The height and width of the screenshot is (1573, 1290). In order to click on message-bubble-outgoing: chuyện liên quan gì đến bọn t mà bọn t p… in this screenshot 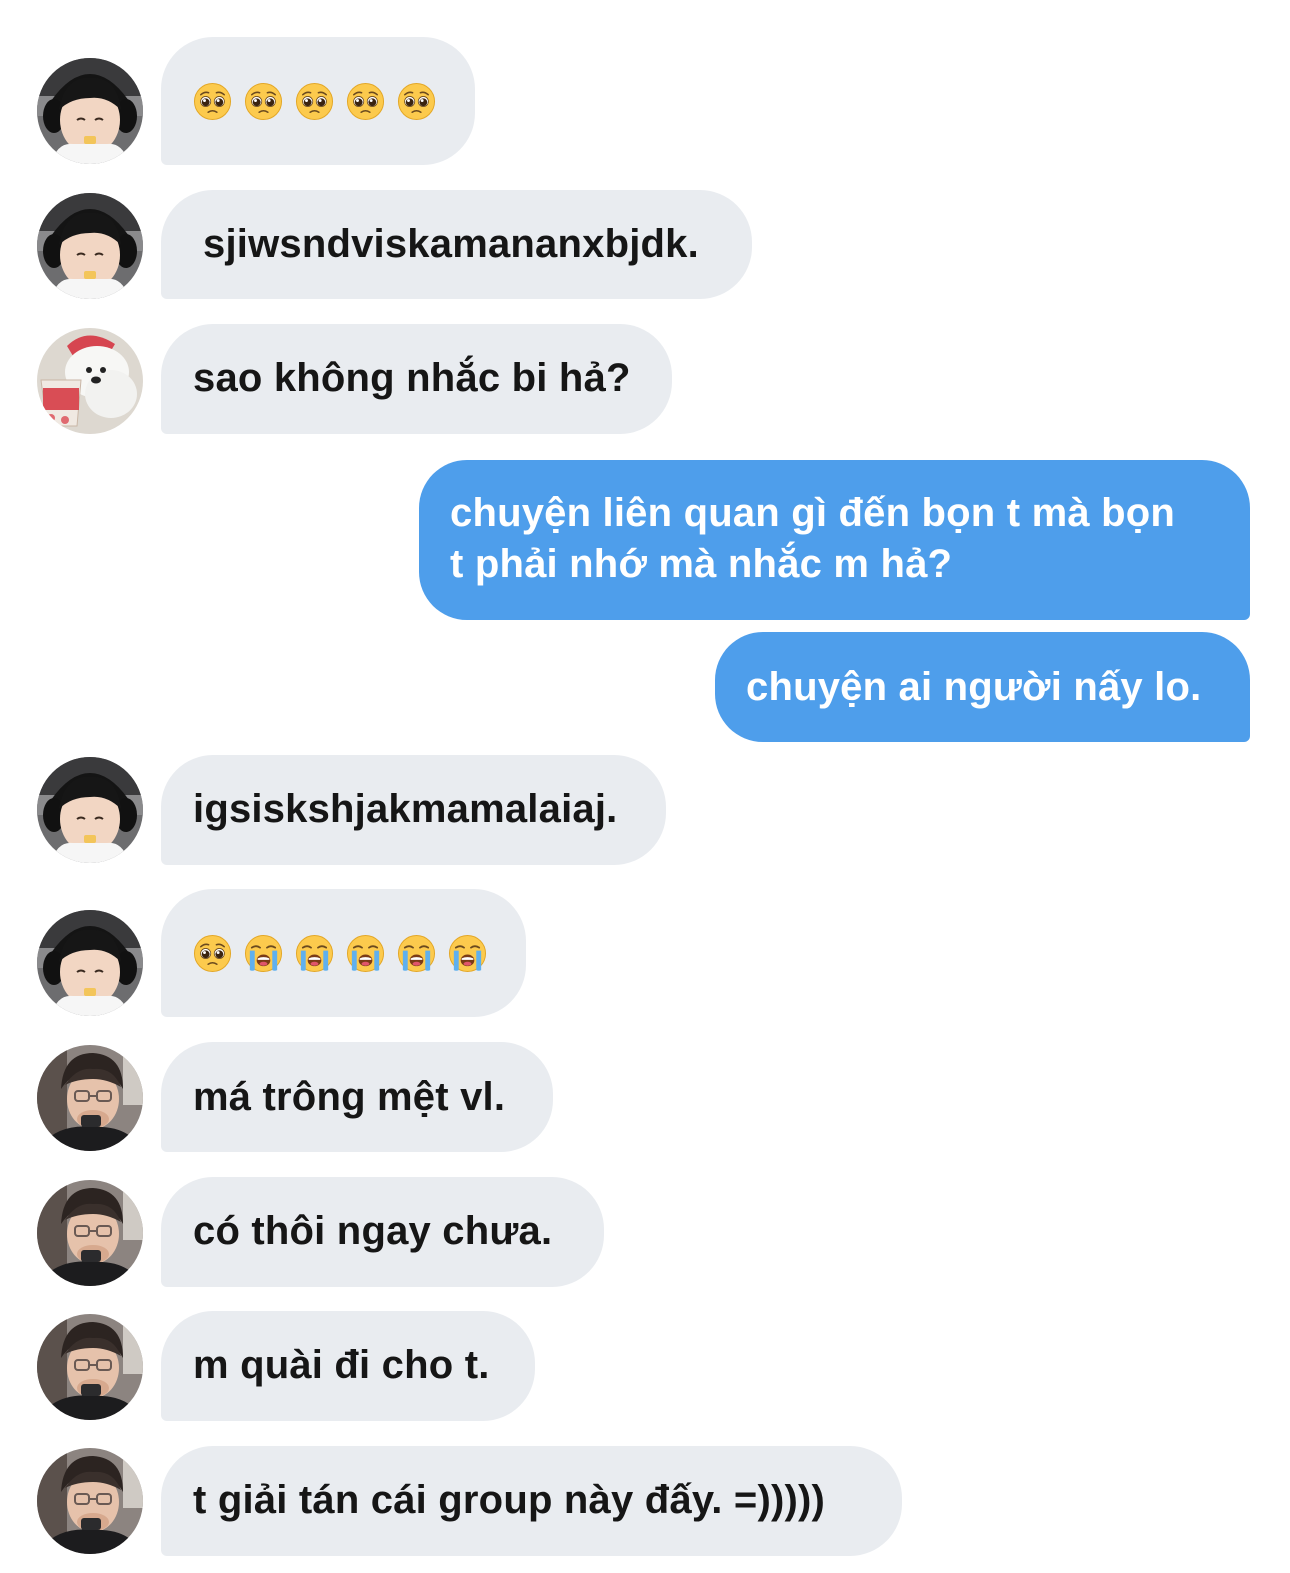, I will do `click(834, 540)`.